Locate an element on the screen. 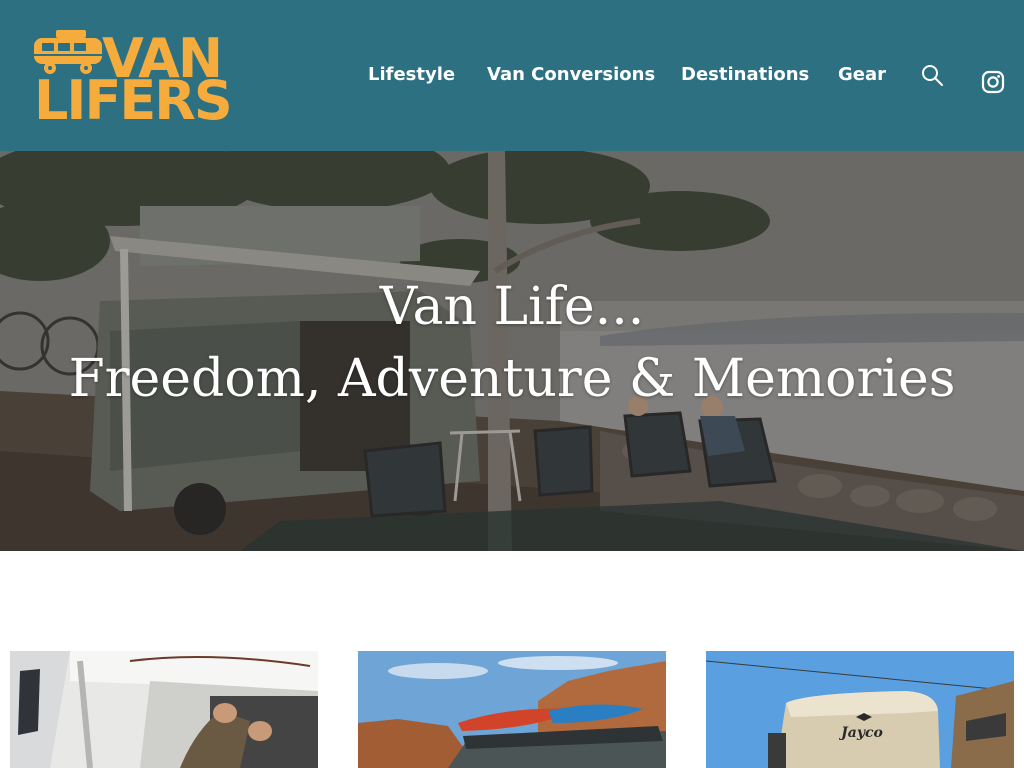 Image resolution: width=1024 pixels, height=768 pixels. article-card-van-interior is located at coordinates (164, 709).